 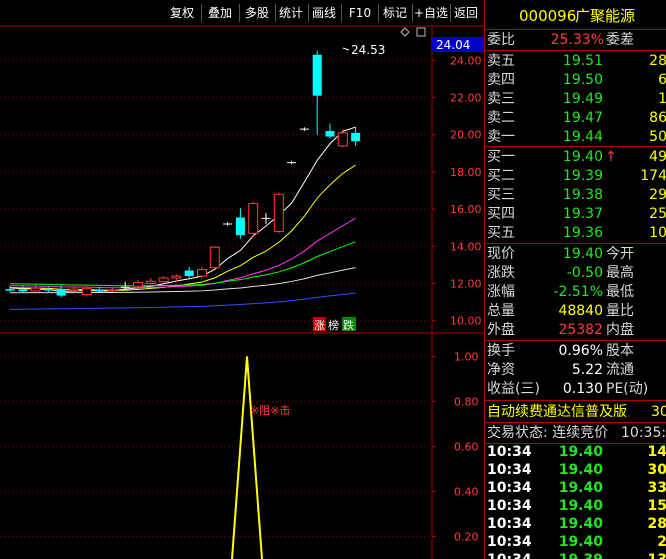 I want to click on quote-value: 19.40, so click(x=582, y=254).